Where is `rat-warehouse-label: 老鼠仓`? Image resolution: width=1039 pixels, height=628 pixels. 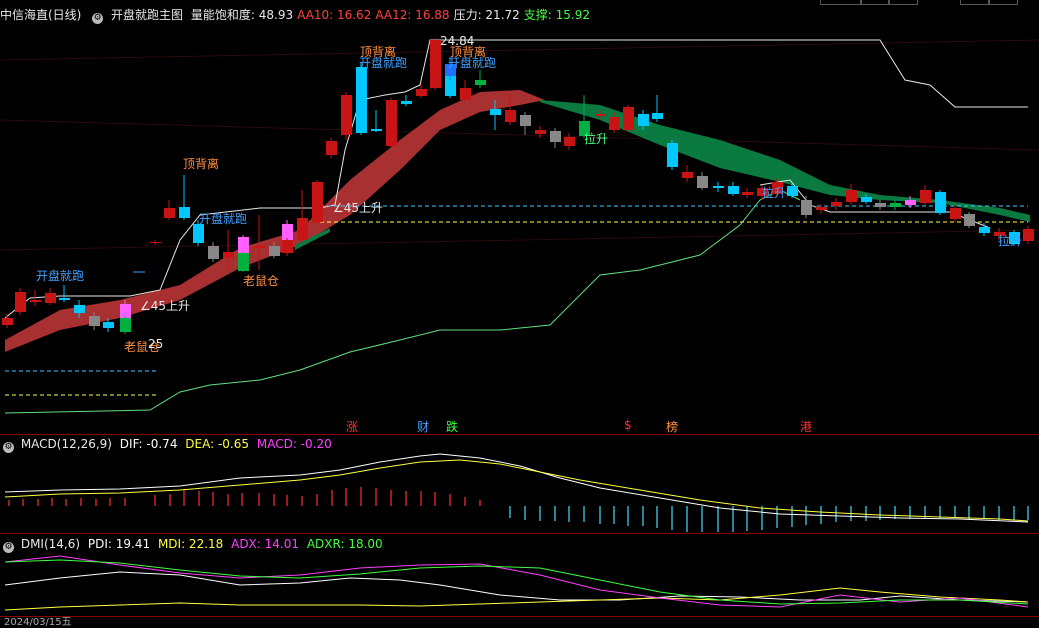 rat-warehouse-label: 老鼠仓 is located at coordinates (261, 281).